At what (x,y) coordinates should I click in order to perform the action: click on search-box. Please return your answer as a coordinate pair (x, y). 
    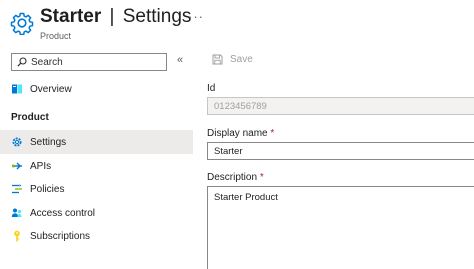
    Looking at the image, I should click on (89, 62).